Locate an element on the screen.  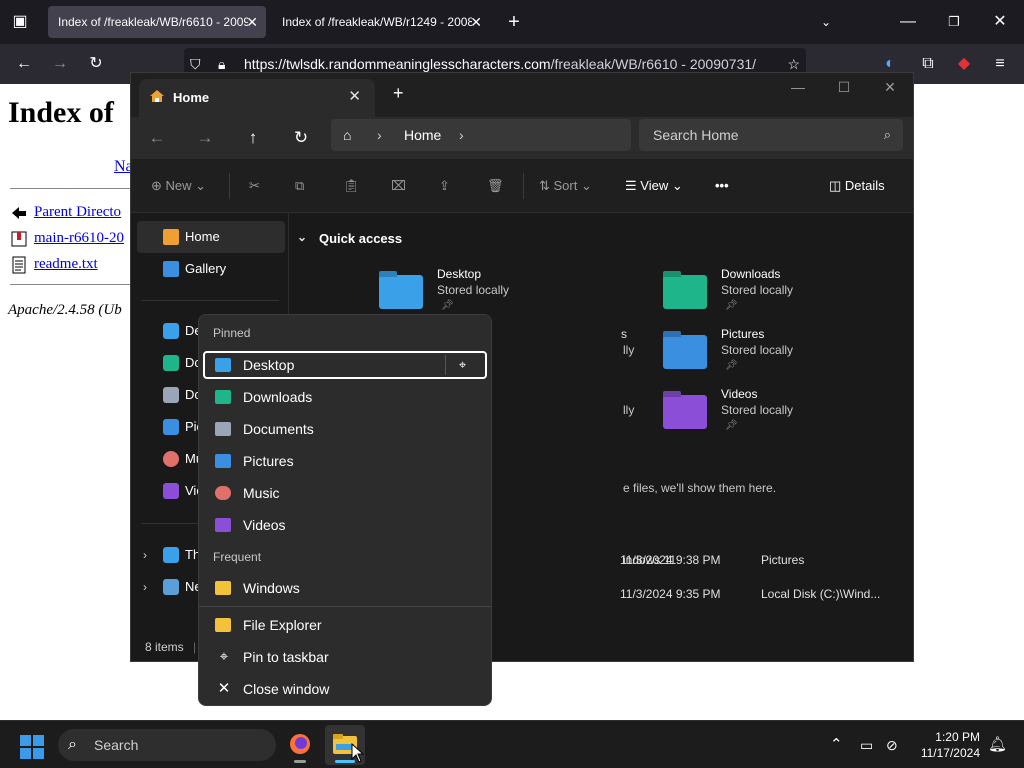
rename-icon: ⌧ is located at coordinates (398, 186).